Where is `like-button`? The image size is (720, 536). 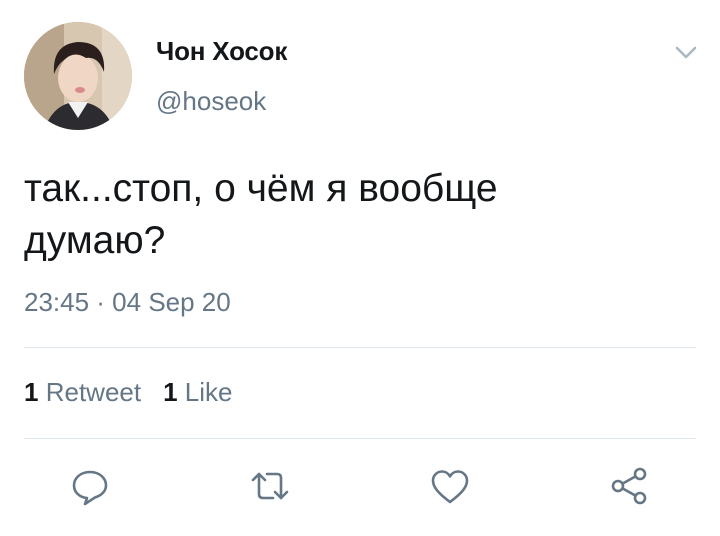 like-button is located at coordinates (450, 486).